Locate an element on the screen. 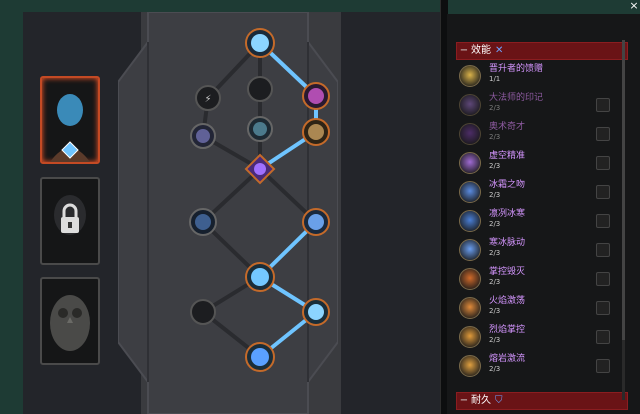  talent-name: 烈焰掌控 is located at coordinates (507, 330).